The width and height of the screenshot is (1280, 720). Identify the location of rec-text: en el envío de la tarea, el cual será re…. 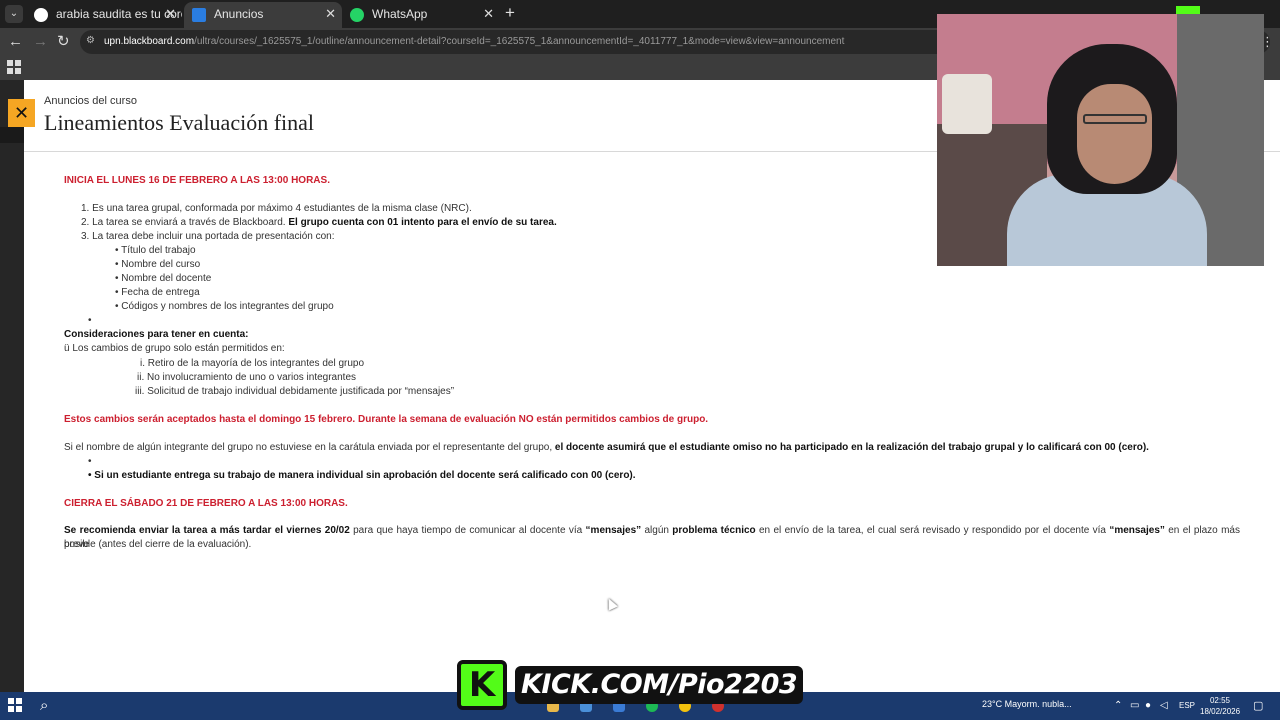
(932, 530).